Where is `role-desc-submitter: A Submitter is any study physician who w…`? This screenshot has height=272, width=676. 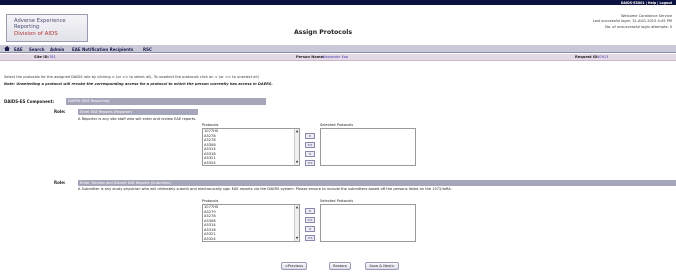
role-desc-submitter: A Submitter is any study physician who w… is located at coordinates (265, 189).